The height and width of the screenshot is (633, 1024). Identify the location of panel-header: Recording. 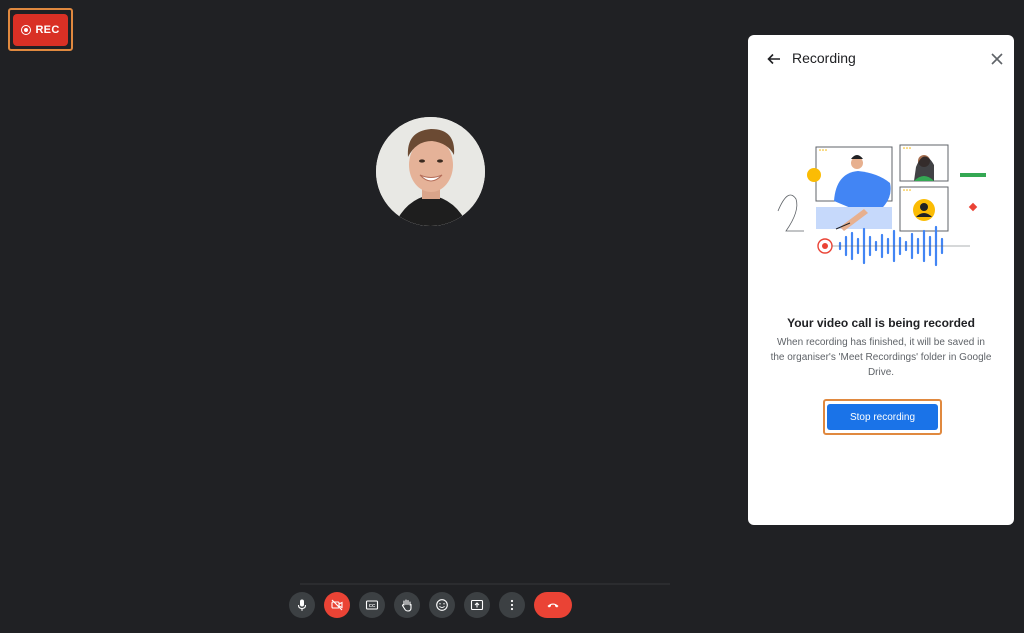
(881, 59).